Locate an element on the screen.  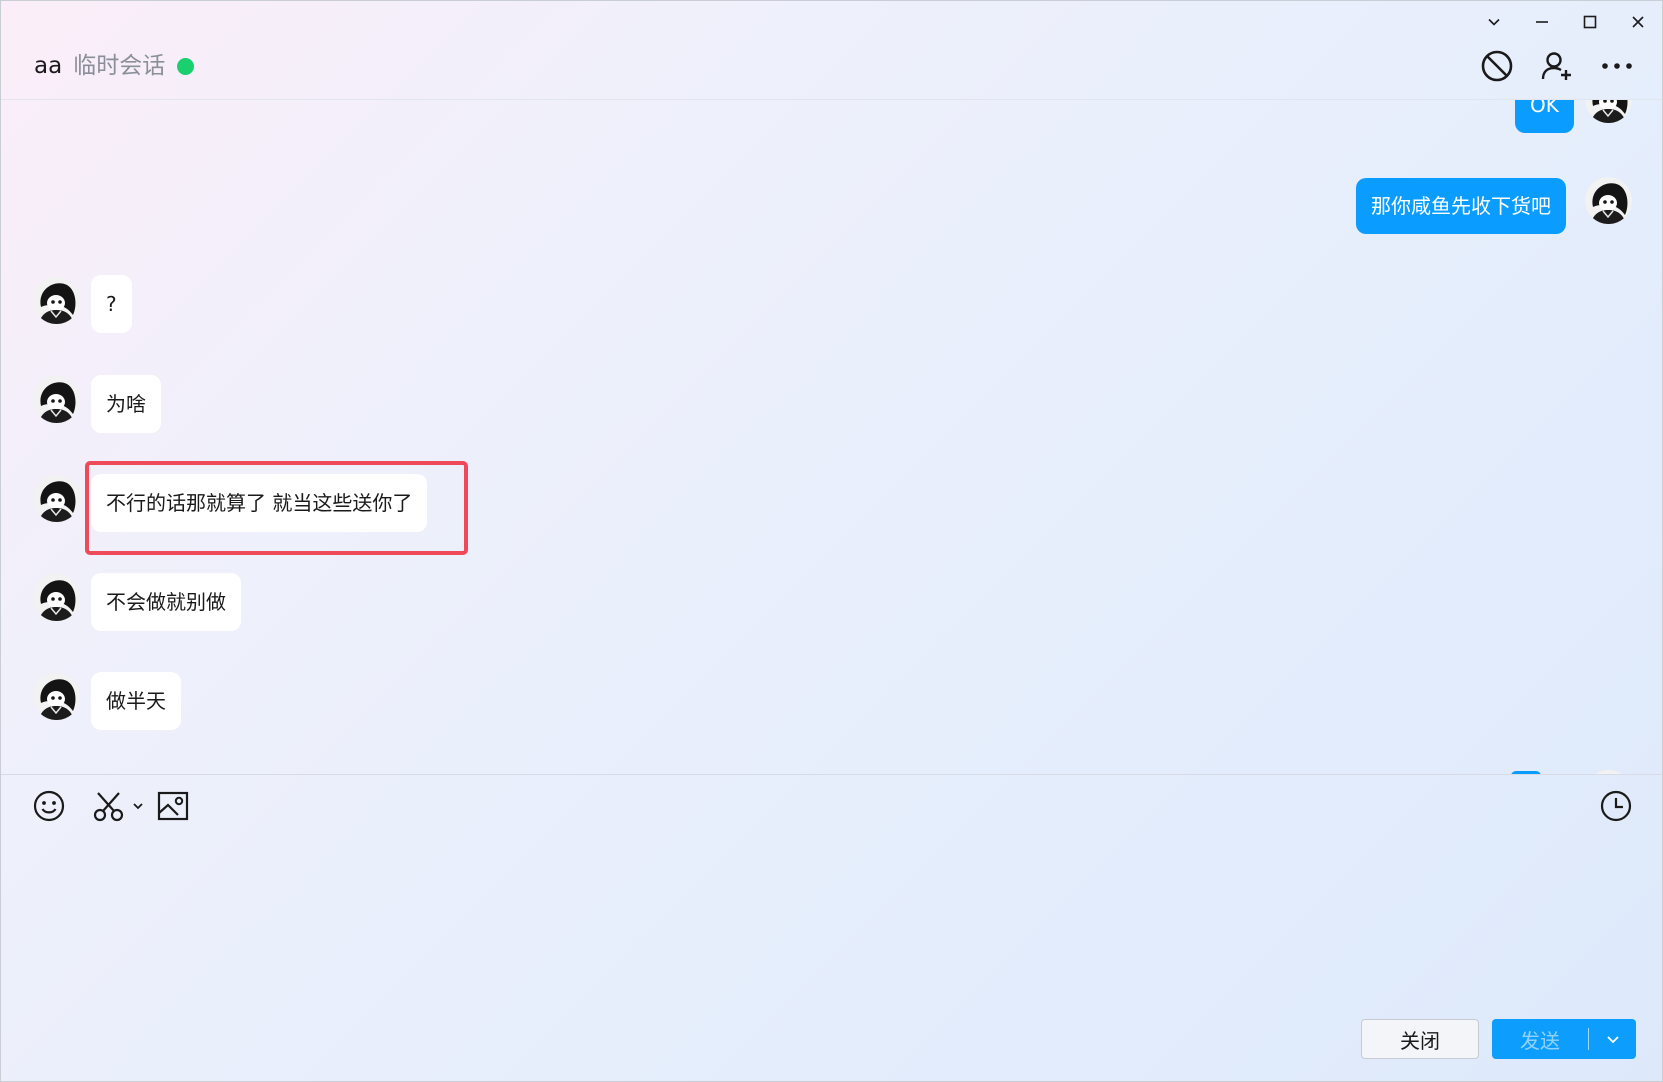
add-user-icon is located at coordinates (1556, 66).